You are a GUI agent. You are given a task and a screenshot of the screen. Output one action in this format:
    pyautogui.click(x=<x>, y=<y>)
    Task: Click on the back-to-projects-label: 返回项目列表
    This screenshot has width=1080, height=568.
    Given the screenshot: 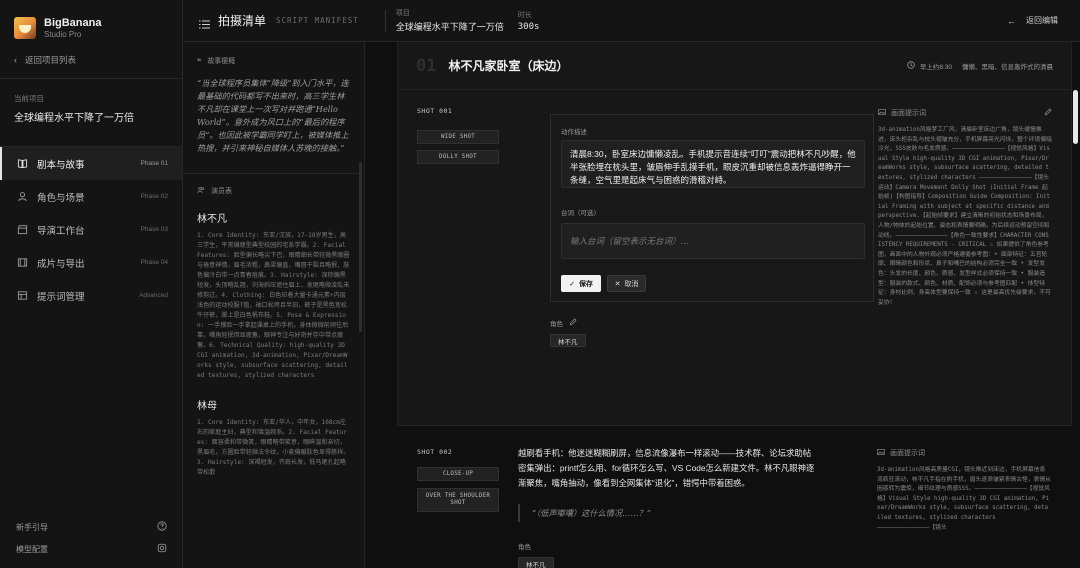 What is the action you would take?
    pyautogui.click(x=51, y=60)
    